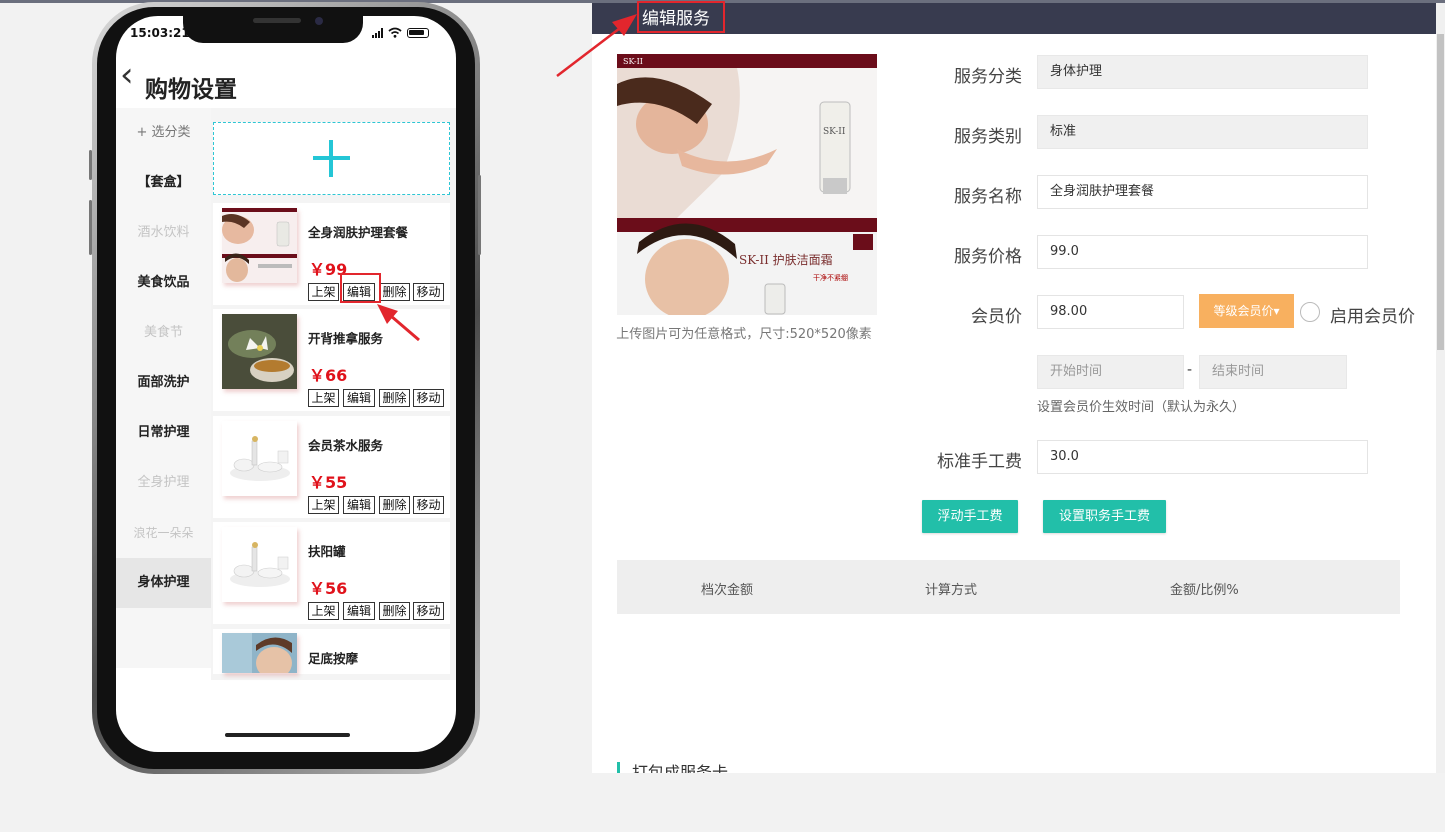 This screenshot has height=832, width=1445. Describe the element at coordinates (988, 197) in the screenshot. I see `name-label: 服务名称` at that location.